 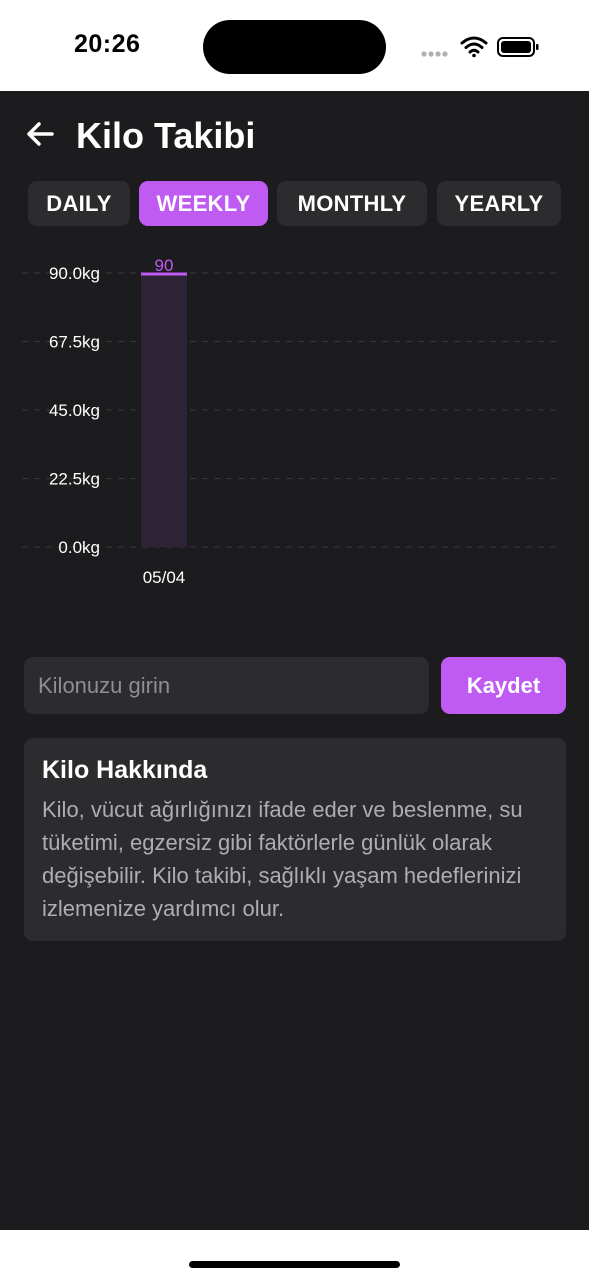 I want to click on arrow-left-icon, so click(x=40, y=134).